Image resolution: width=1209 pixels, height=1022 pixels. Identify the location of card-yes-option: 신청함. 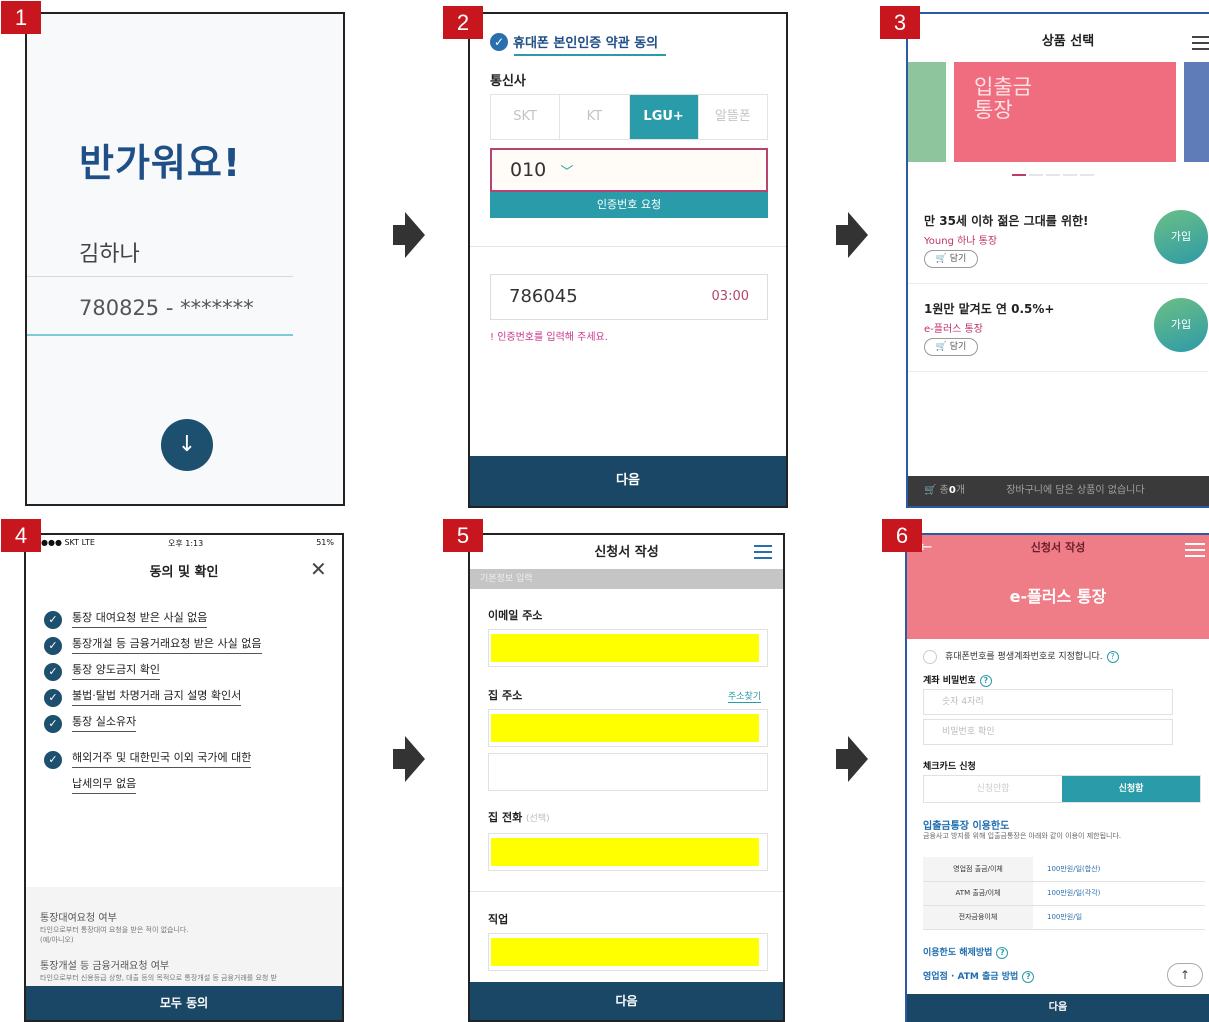
(1131, 789).